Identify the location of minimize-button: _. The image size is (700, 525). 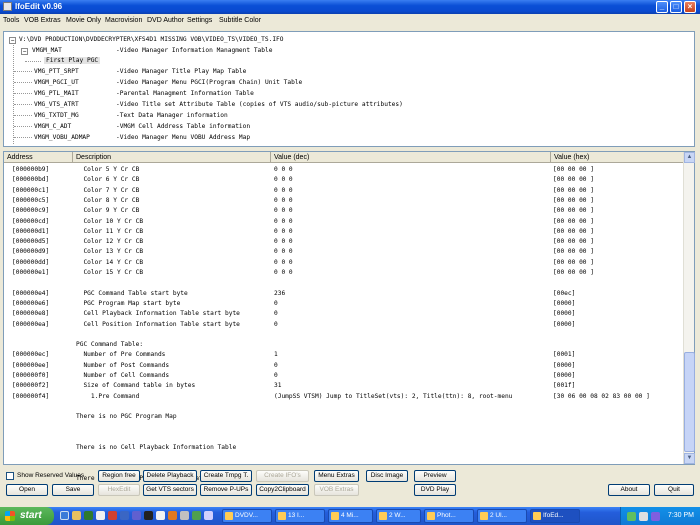
(662, 7).